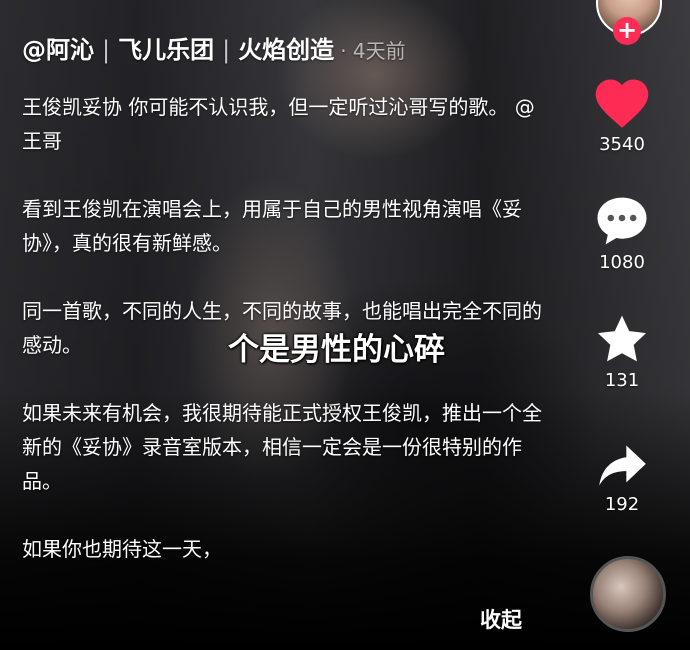 The image size is (690, 650). I want to click on caption-paragraph: 王俊凯妥协 你可能不认识我，但一定听过沁哥写的歌。 @王哥, so click(278, 124).